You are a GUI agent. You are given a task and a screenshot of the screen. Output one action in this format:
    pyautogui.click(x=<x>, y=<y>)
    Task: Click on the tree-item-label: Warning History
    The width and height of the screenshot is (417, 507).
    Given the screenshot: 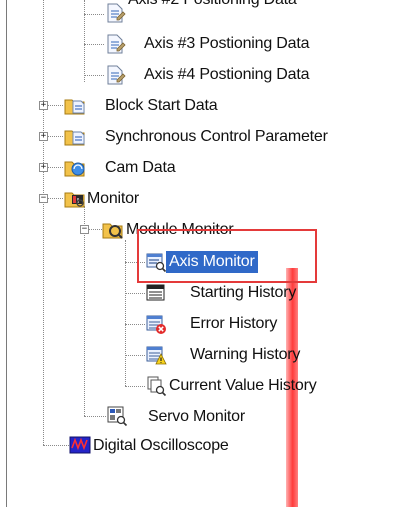 What is the action you would take?
    pyautogui.click(x=245, y=354)
    